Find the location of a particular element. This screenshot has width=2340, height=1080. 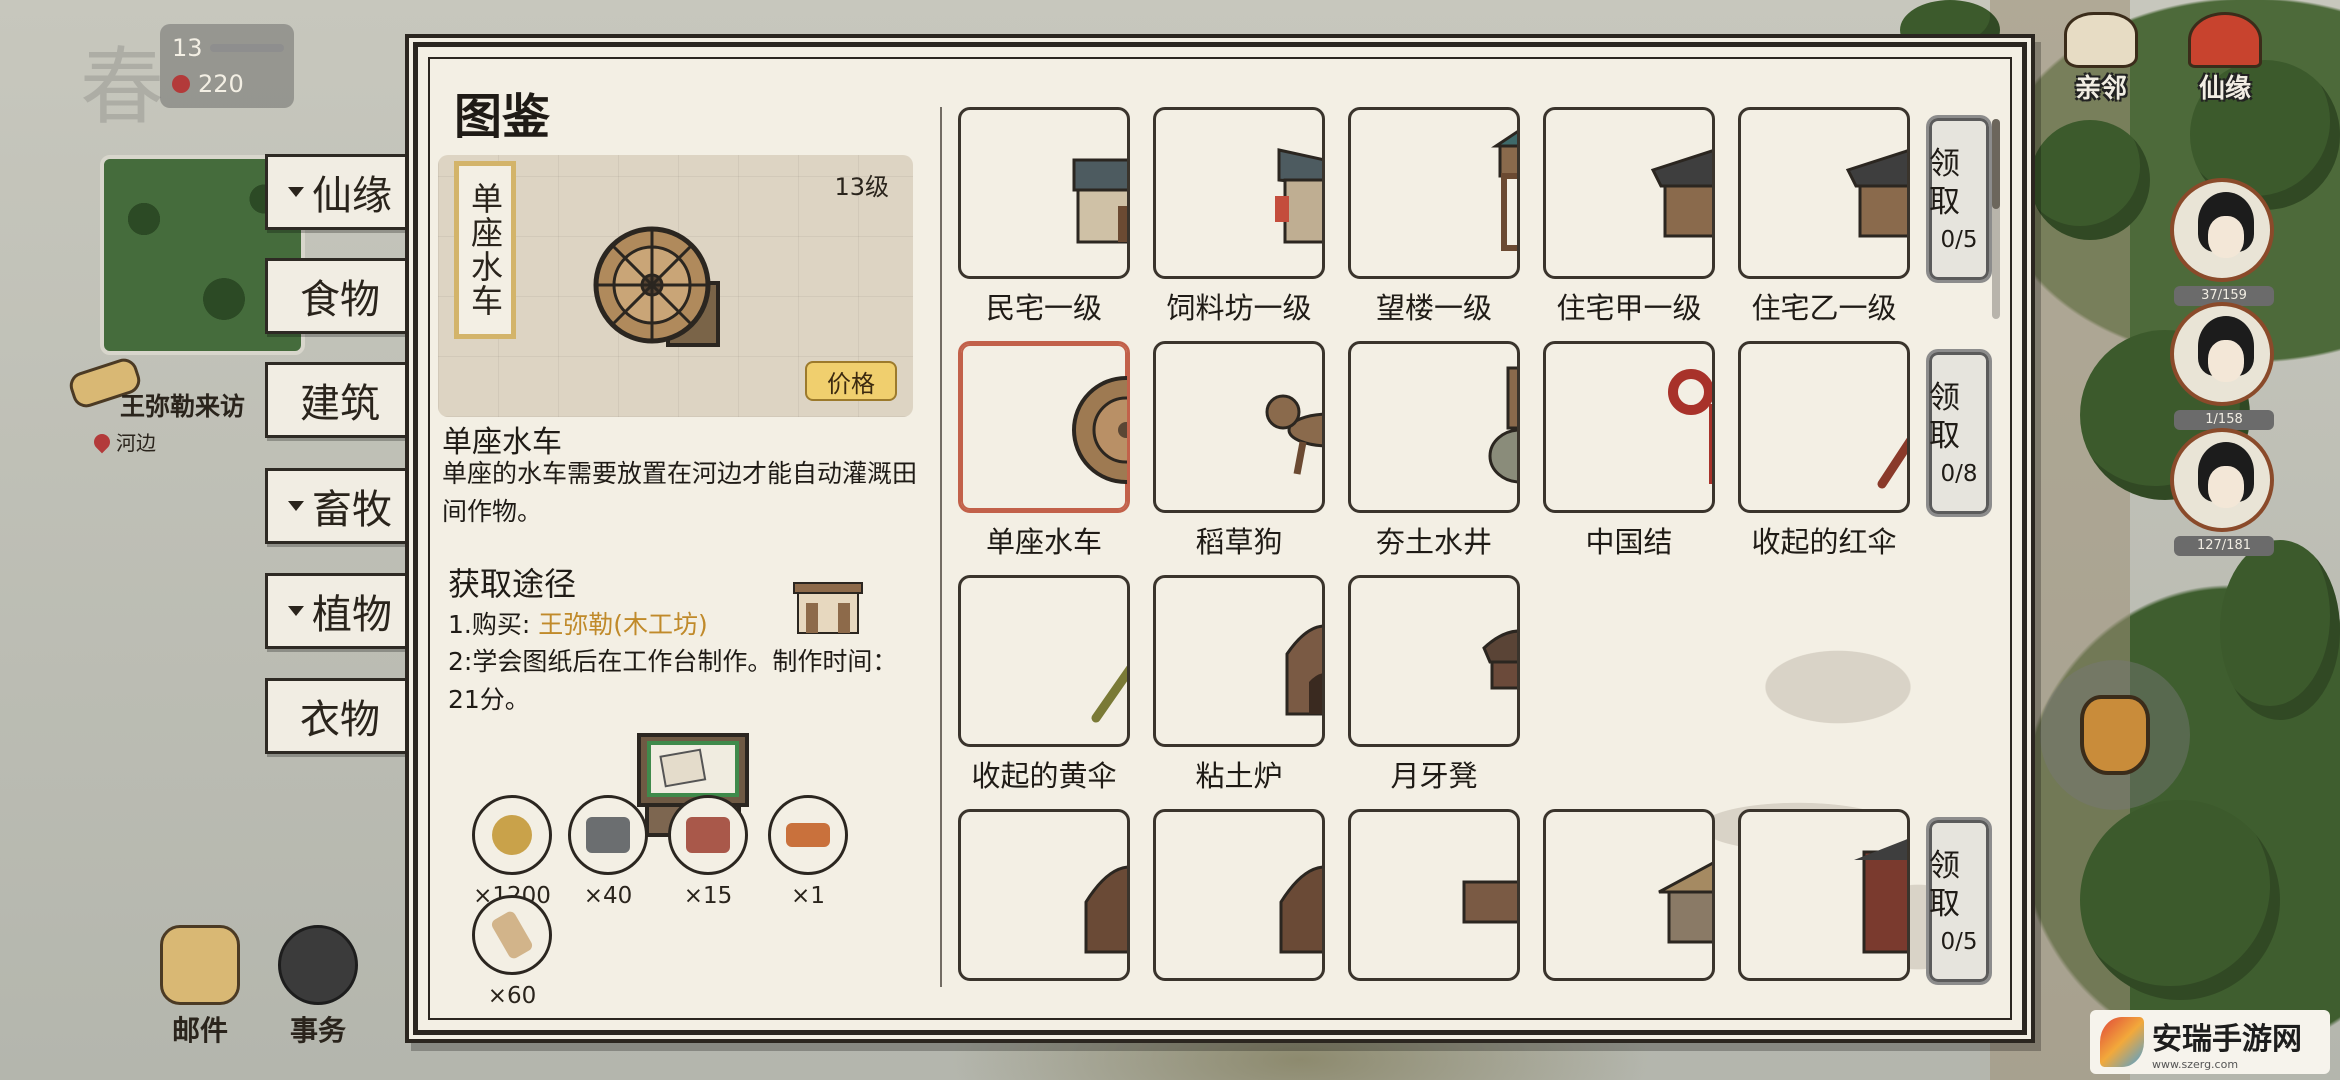

grid-item-label: 住宅甲一级 is located at coordinates (1629, 308).